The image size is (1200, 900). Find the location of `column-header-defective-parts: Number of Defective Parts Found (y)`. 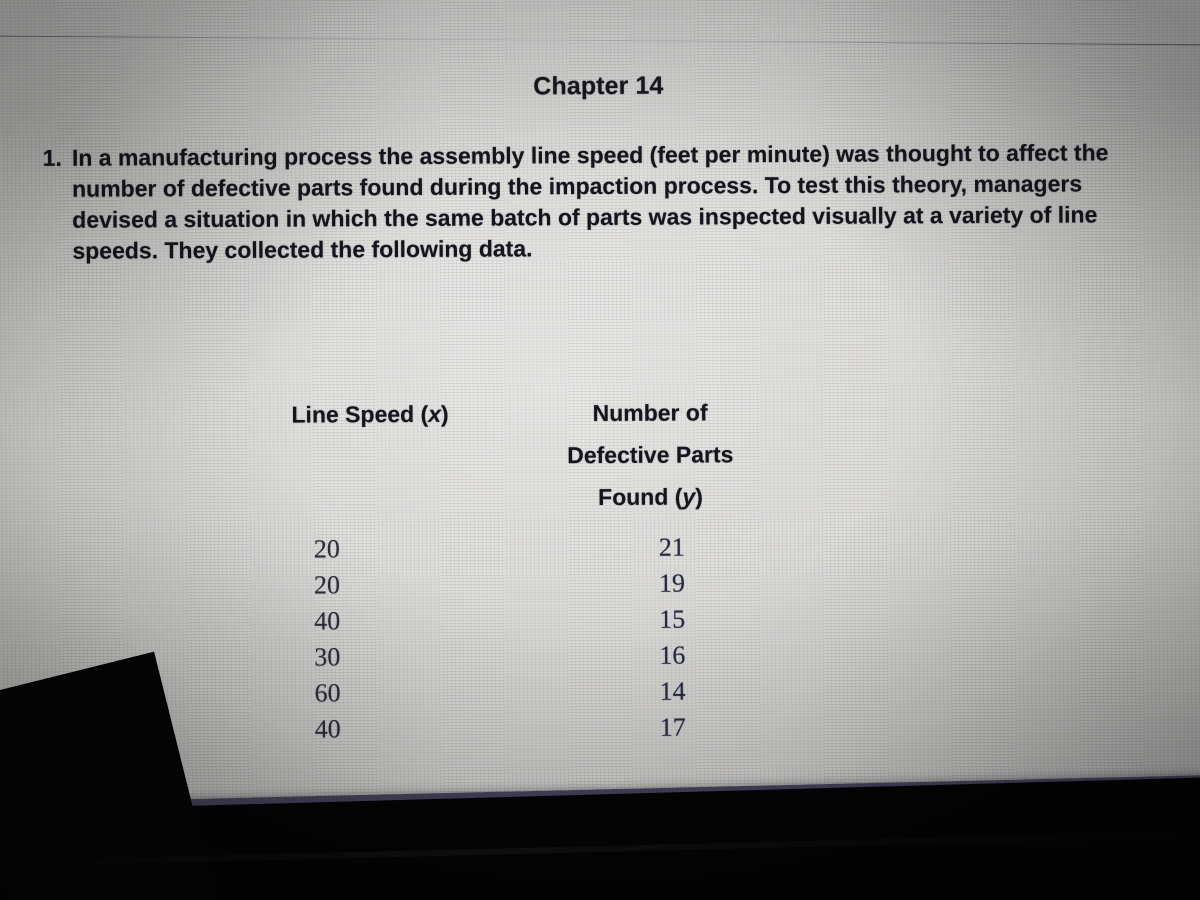

column-header-defective-parts: Number of Defective Parts Found (y) is located at coordinates (650, 454).